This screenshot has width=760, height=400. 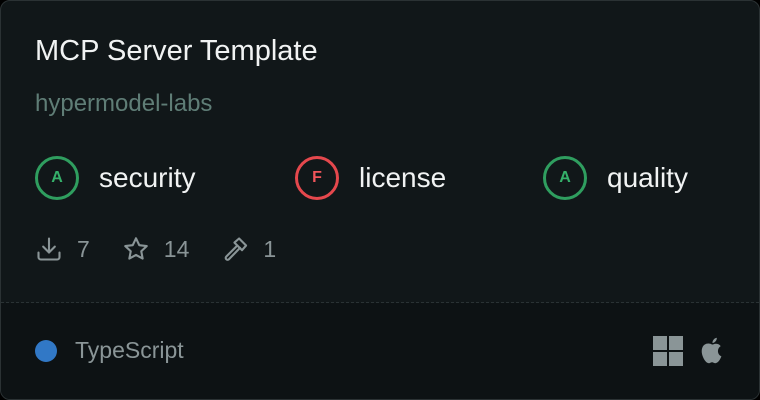 What do you see at coordinates (129, 350) in the screenshot?
I see `language-name: TypeScript` at bounding box center [129, 350].